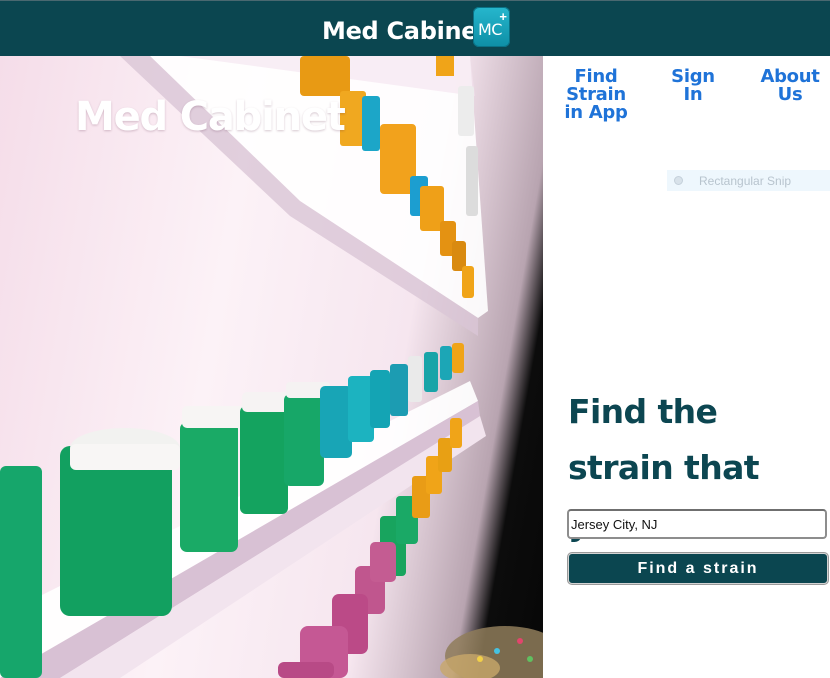 Image resolution: width=830 pixels, height=678 pixels. Describe the element at coordinates (697, 524) in the screenshot. I see `location-input` at that location.